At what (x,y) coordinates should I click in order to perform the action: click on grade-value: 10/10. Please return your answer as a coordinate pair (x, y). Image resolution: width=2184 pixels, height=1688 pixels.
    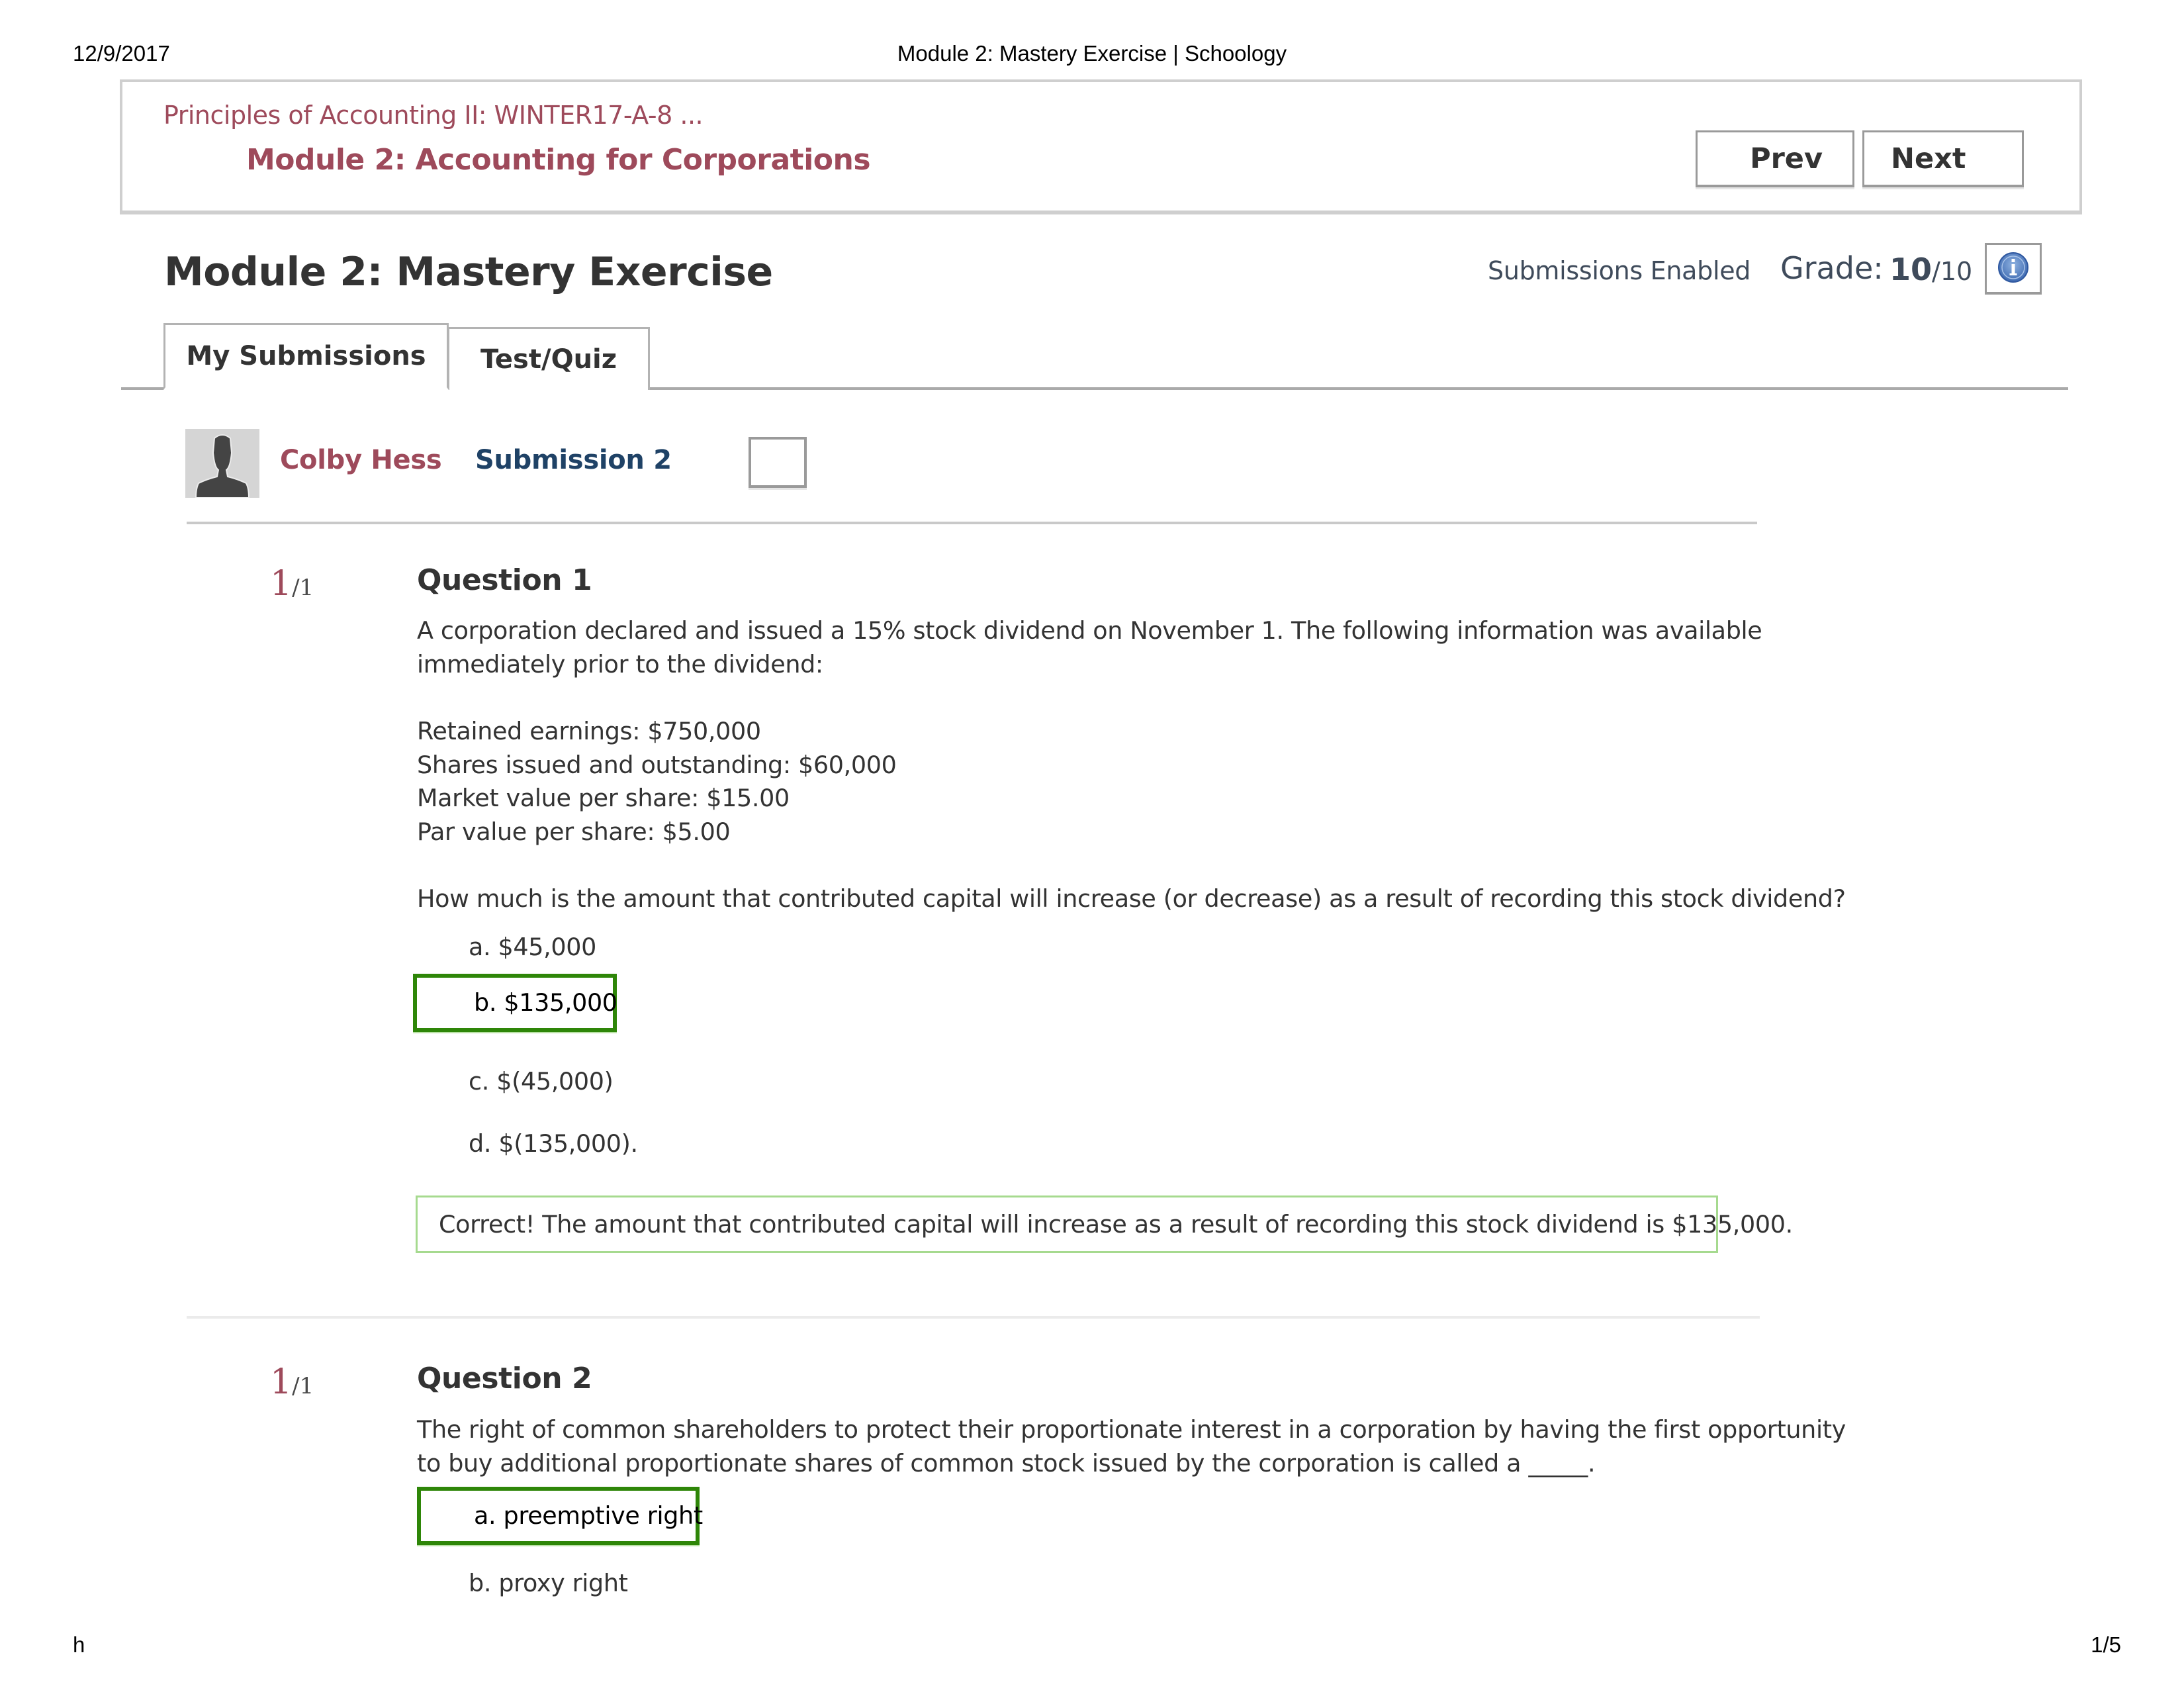
    Looking at the image, I should click on (1931, 269).